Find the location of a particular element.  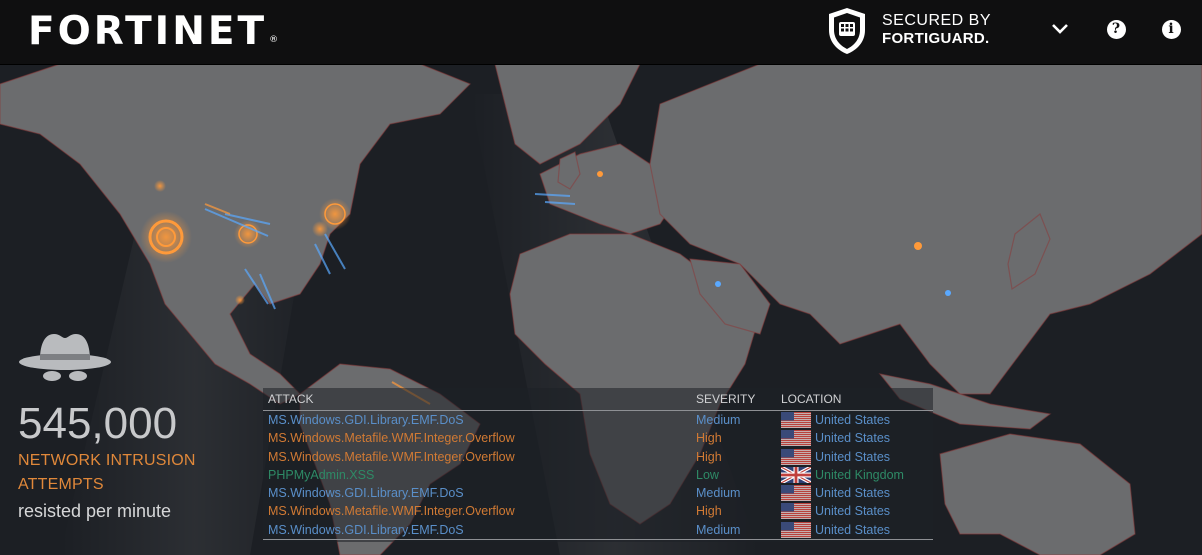

uk-flag-icon is located at coordinates (796, 474).